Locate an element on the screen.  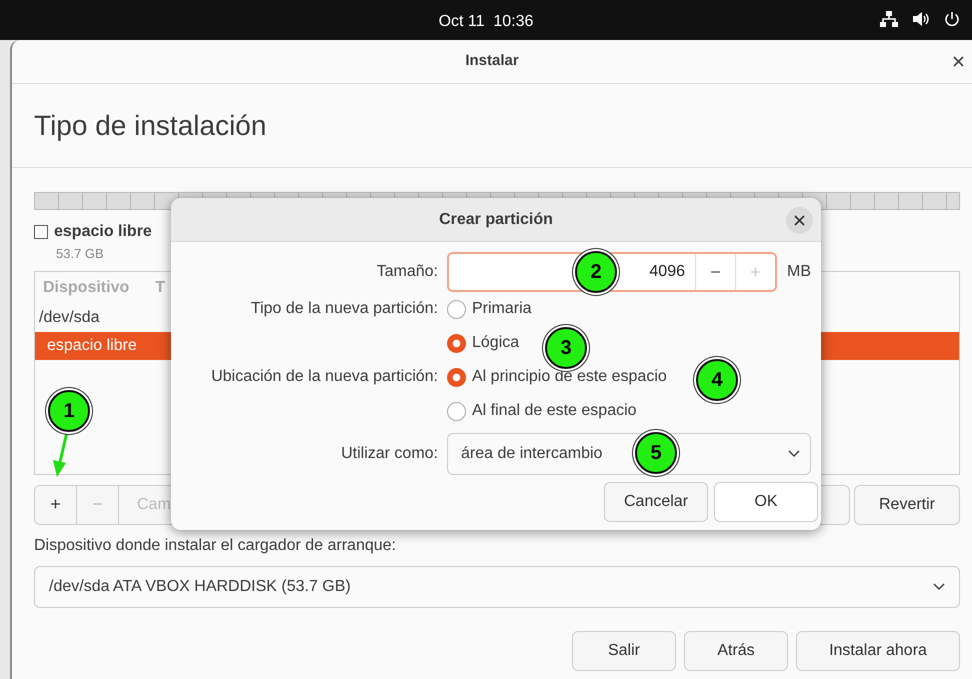
step-marker: 2 is located at coordinates (596, 272).